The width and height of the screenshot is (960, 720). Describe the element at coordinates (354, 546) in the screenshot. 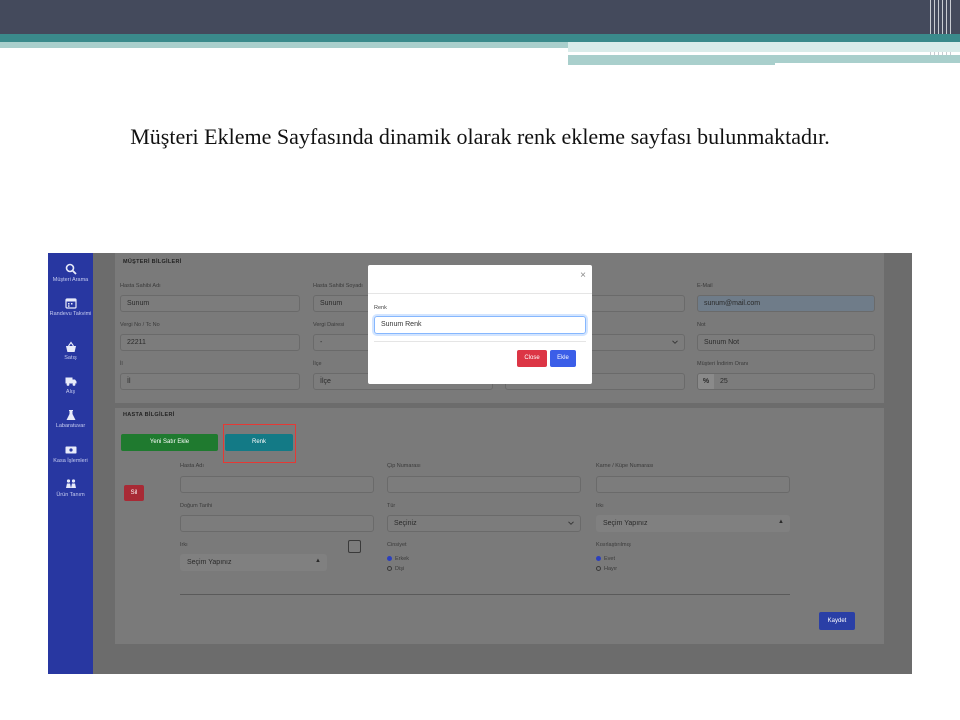

I see `patient-checkbox` at that location.